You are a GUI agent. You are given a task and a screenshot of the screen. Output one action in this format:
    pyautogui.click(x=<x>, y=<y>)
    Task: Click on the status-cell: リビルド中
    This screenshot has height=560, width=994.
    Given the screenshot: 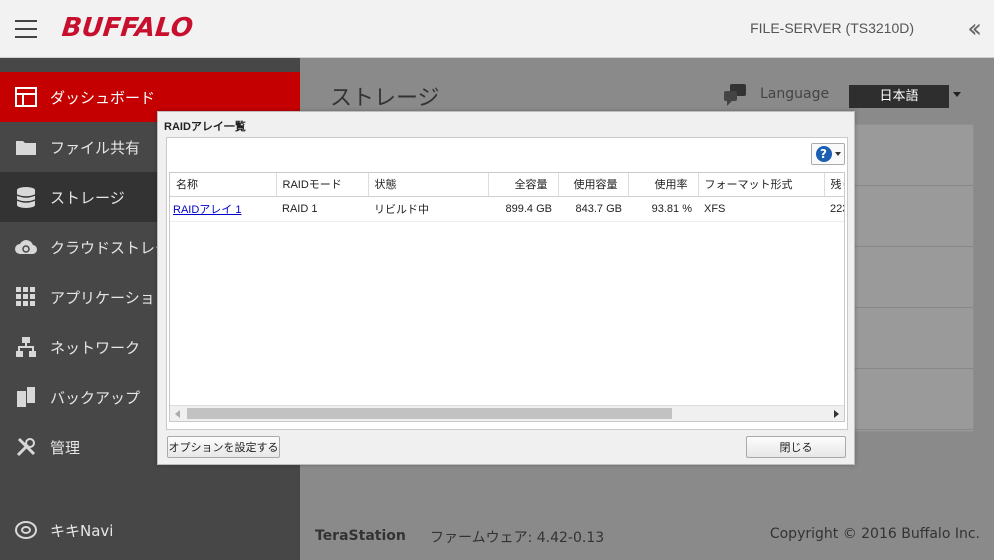 What is the action you would take?
    pyautogui.click(x=428, y=209)
    